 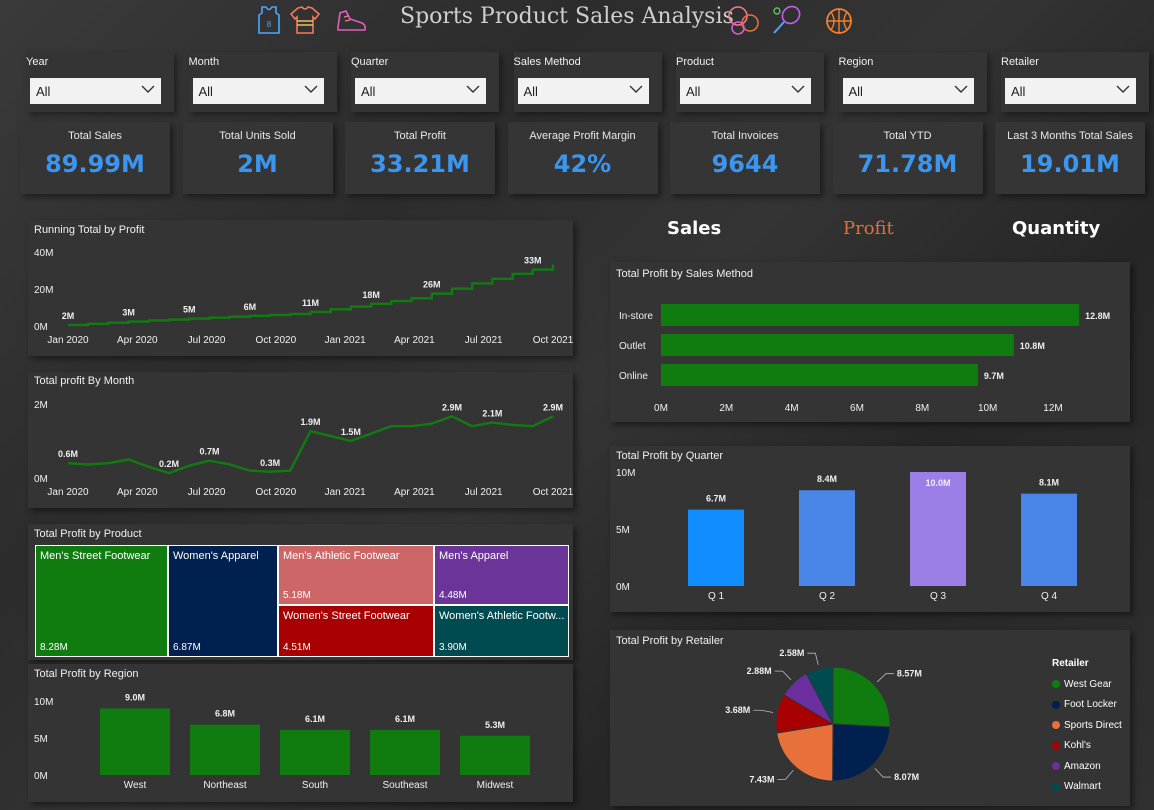 What do you see at coordinates (907, 136) in the screenshot?
I see `kpi-title: Total YTD` at bounding box center [907, 136].